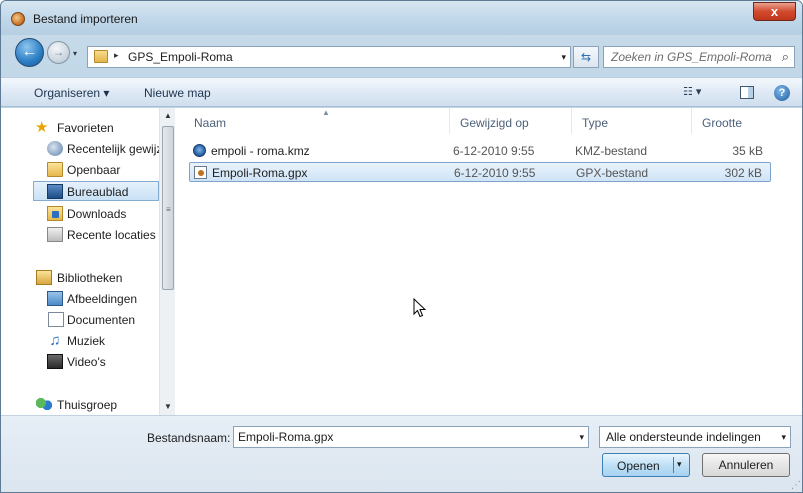  What do you see at coordinates (55, 191) in the screenshot?
I see `desktop-icon` at bounding box center [55, 191].